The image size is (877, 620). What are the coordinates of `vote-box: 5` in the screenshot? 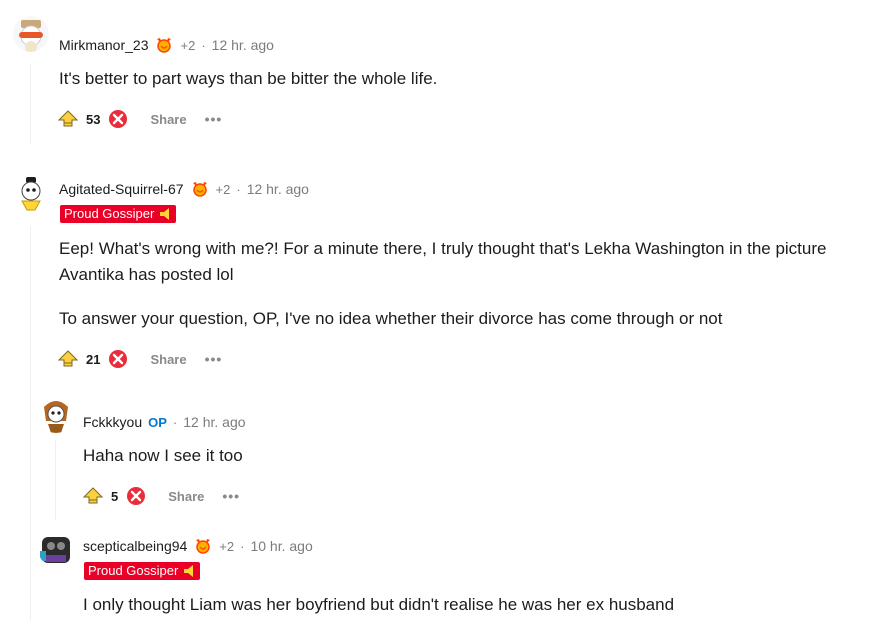 It's located at (114, 496).